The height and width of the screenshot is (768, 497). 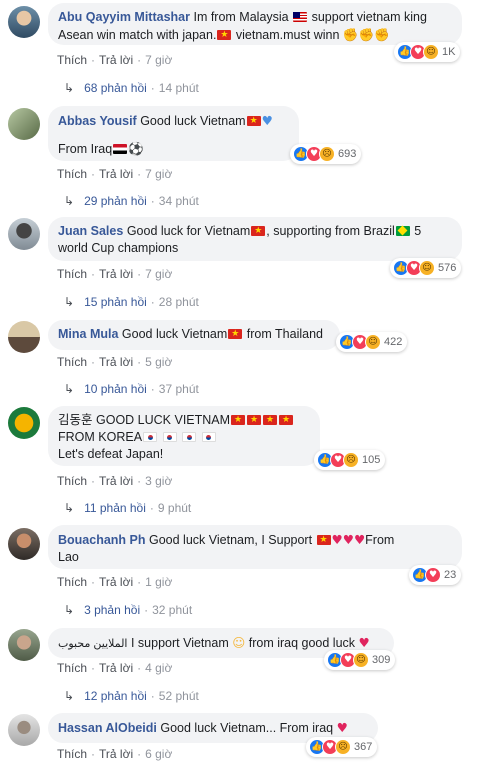 I want to click on comment-actions: Thích · Trả lời · 4 giờ, so click(x=115, y=668).